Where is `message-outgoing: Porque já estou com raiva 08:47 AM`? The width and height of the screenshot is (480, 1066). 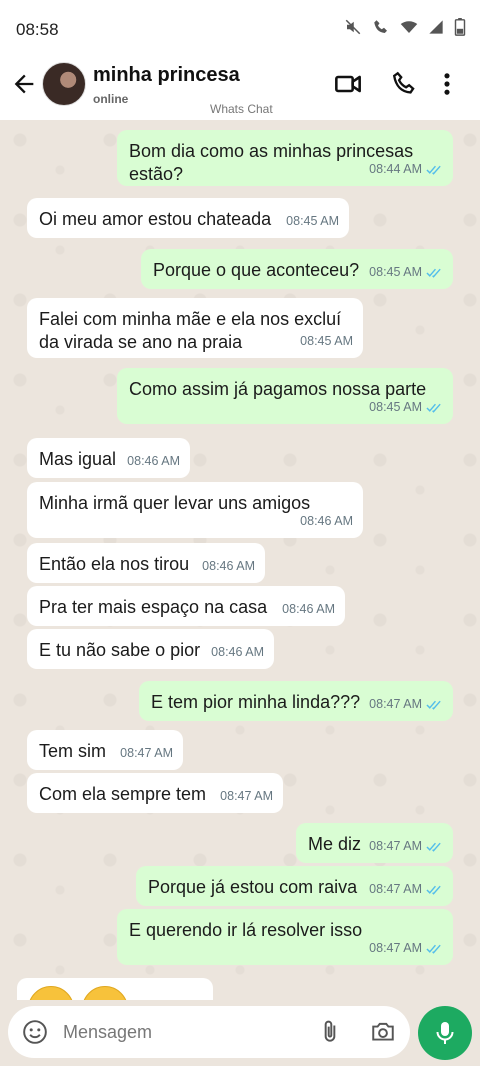 message-outgoing: Porque já estou com raiva 08:47 AM is located at coordinates (294, 886).